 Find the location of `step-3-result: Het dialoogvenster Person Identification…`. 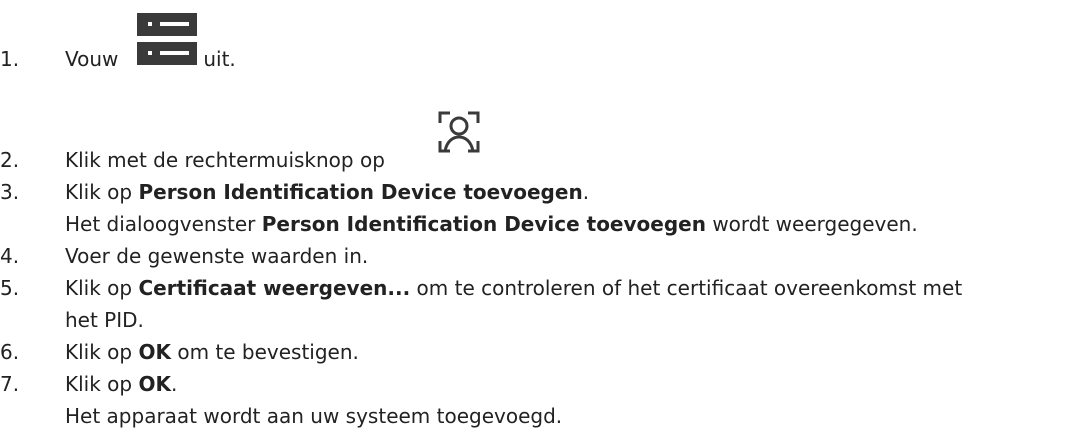

step-3-result: Het dialoogvenster Person Identification… is located at coordinates (491, 224).